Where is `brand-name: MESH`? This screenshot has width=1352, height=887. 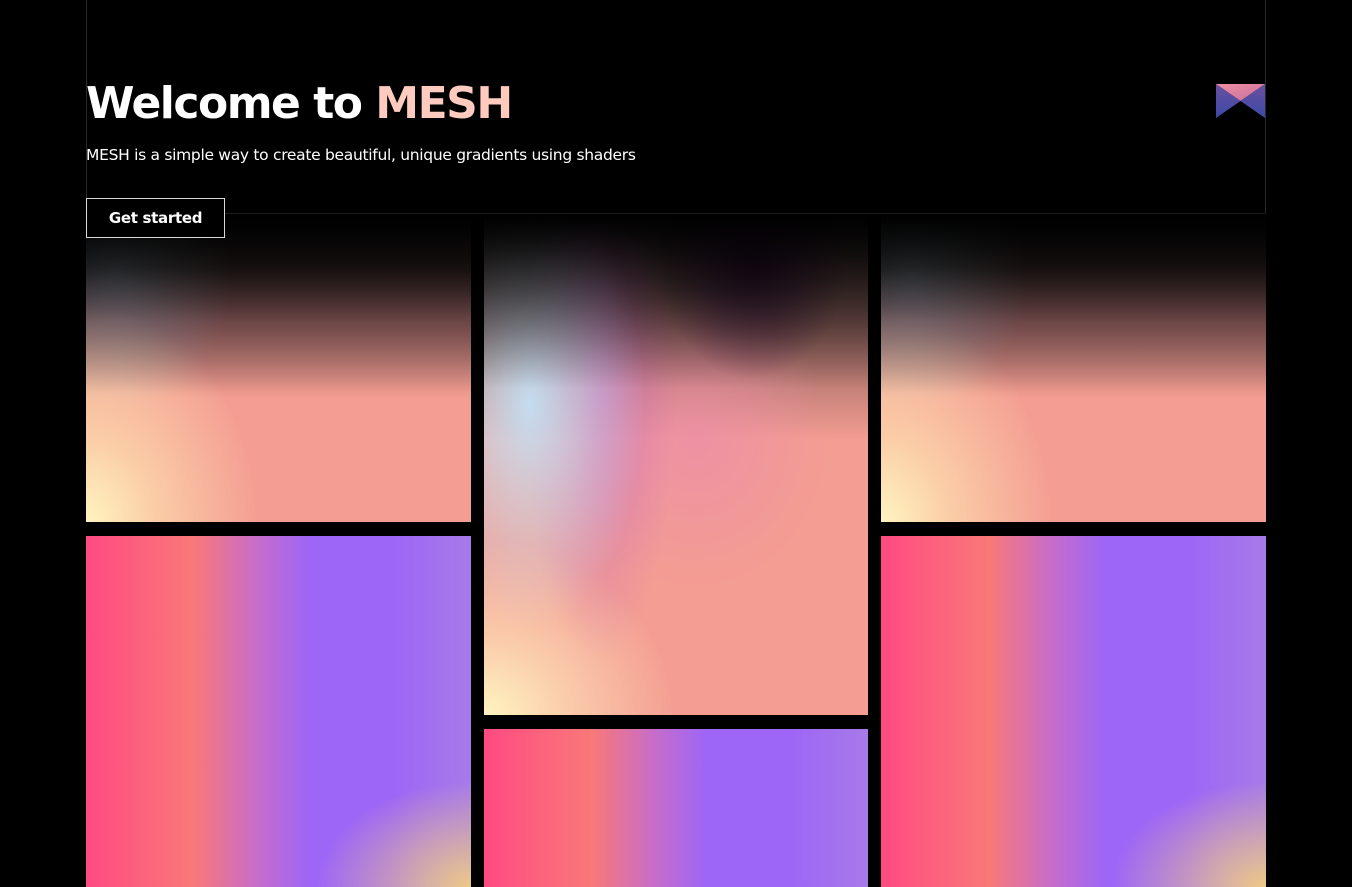
brand-name: MESH is located at coordinates (444, 103).